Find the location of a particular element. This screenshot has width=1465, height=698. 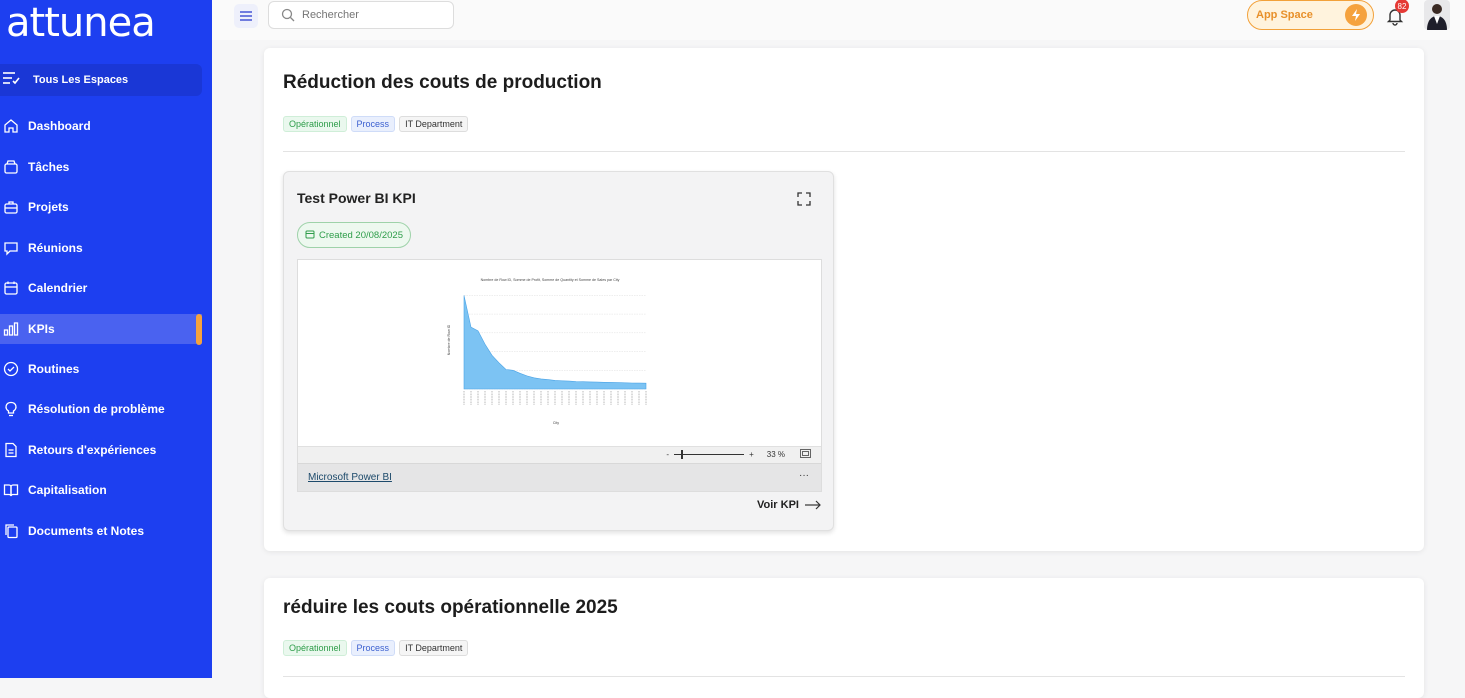

all-spaces-button: Tous Les Espaces is located at coordinates (101, 80).